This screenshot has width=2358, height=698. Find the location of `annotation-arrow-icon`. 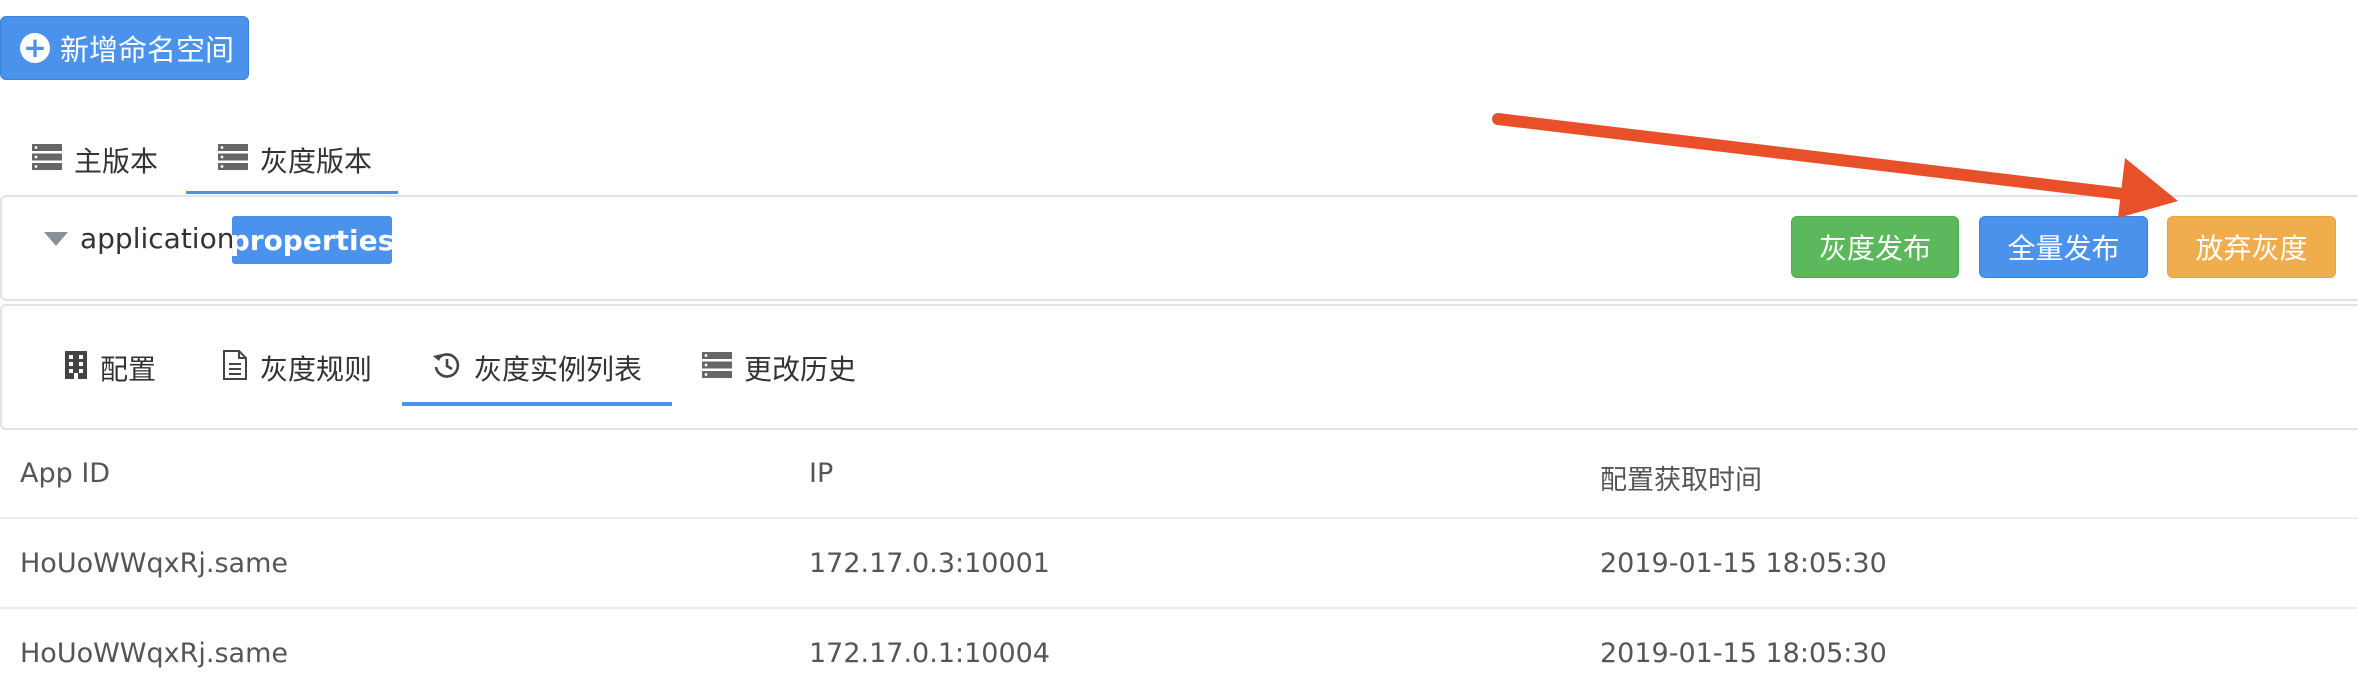

annotation-arrow-icon is located at coordinates (1835, 165).